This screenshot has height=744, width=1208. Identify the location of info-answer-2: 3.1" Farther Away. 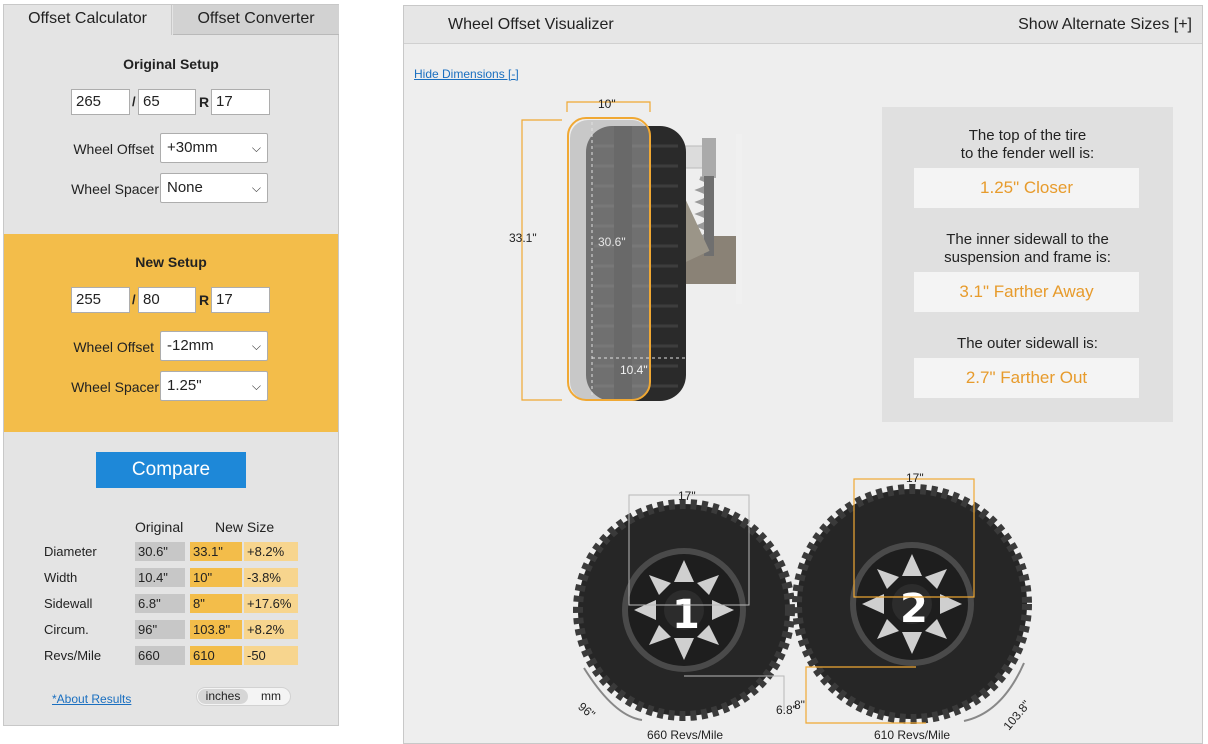
(1026, 292).